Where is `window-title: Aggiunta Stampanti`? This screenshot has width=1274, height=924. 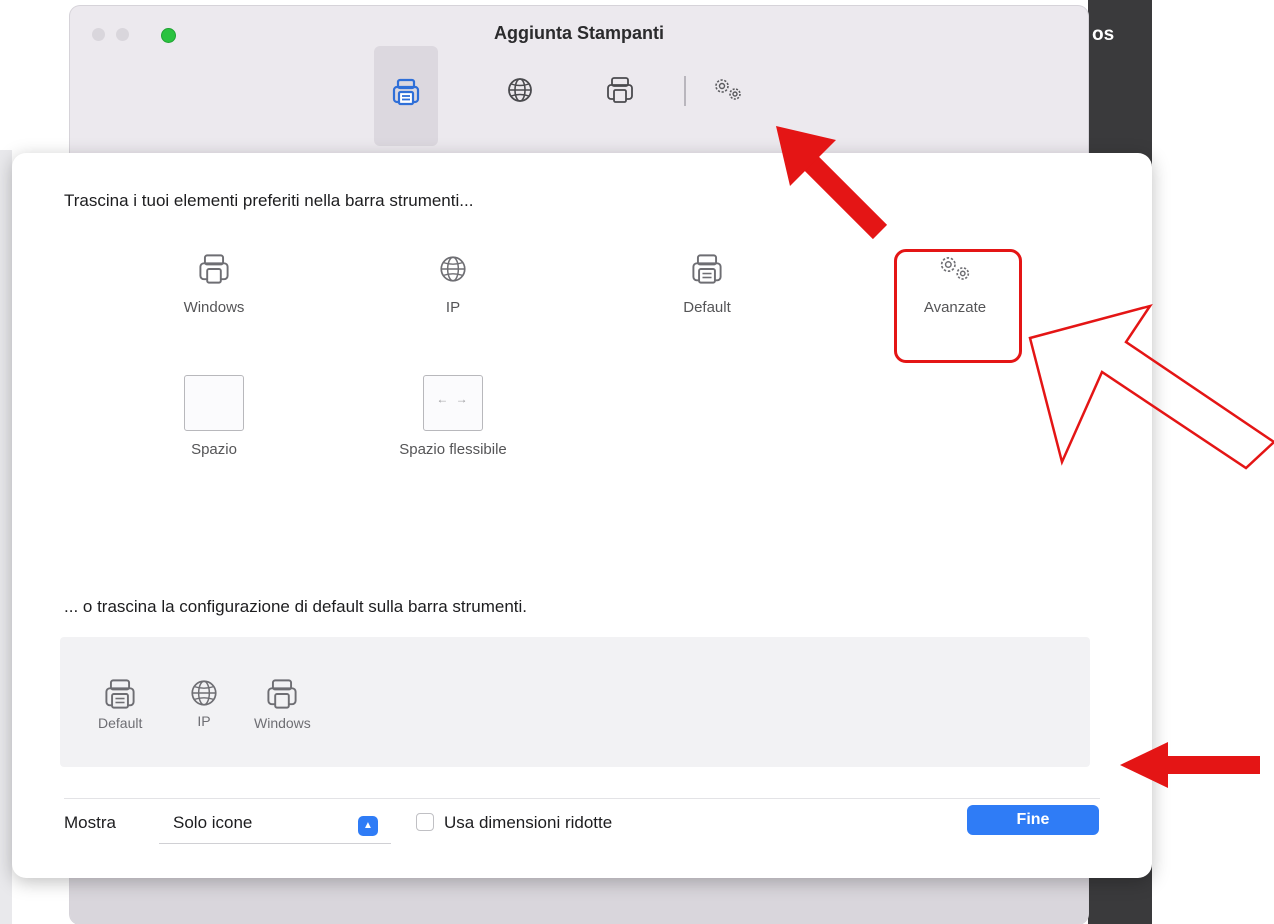 window-title: Aggiunta Stampanti is located at coordinates (579, 33).